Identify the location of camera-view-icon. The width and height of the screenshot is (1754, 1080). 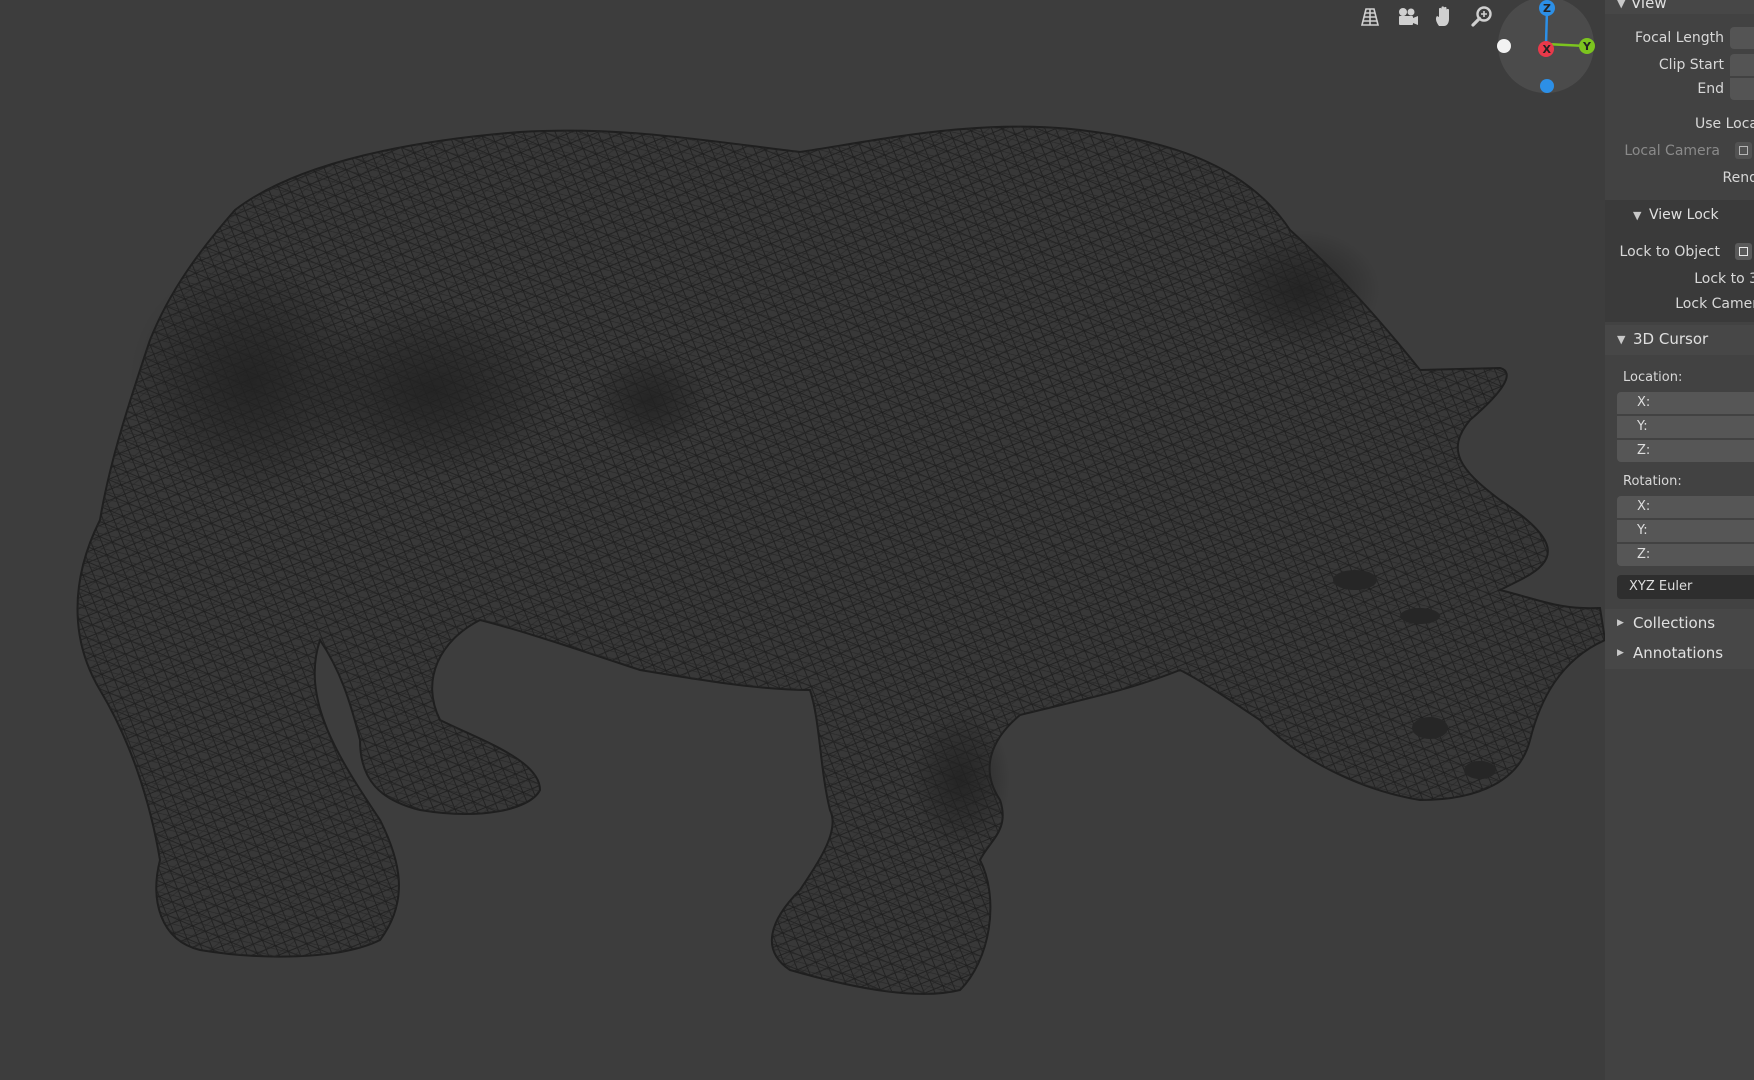
(1407, 17).